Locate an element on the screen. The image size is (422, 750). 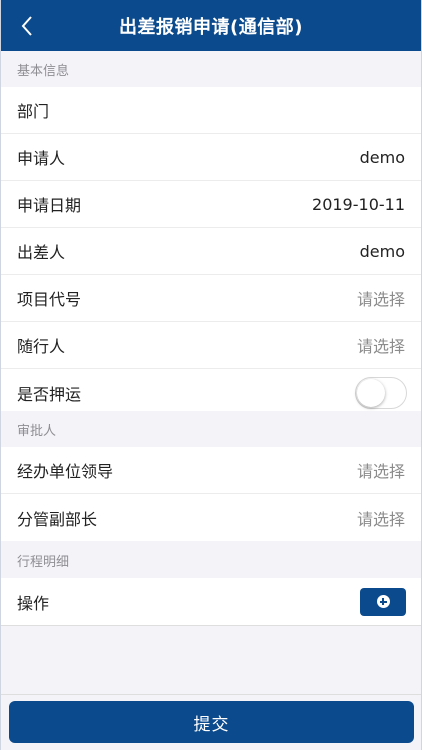
applicant-value: demo is located at coordinates (382, 157).